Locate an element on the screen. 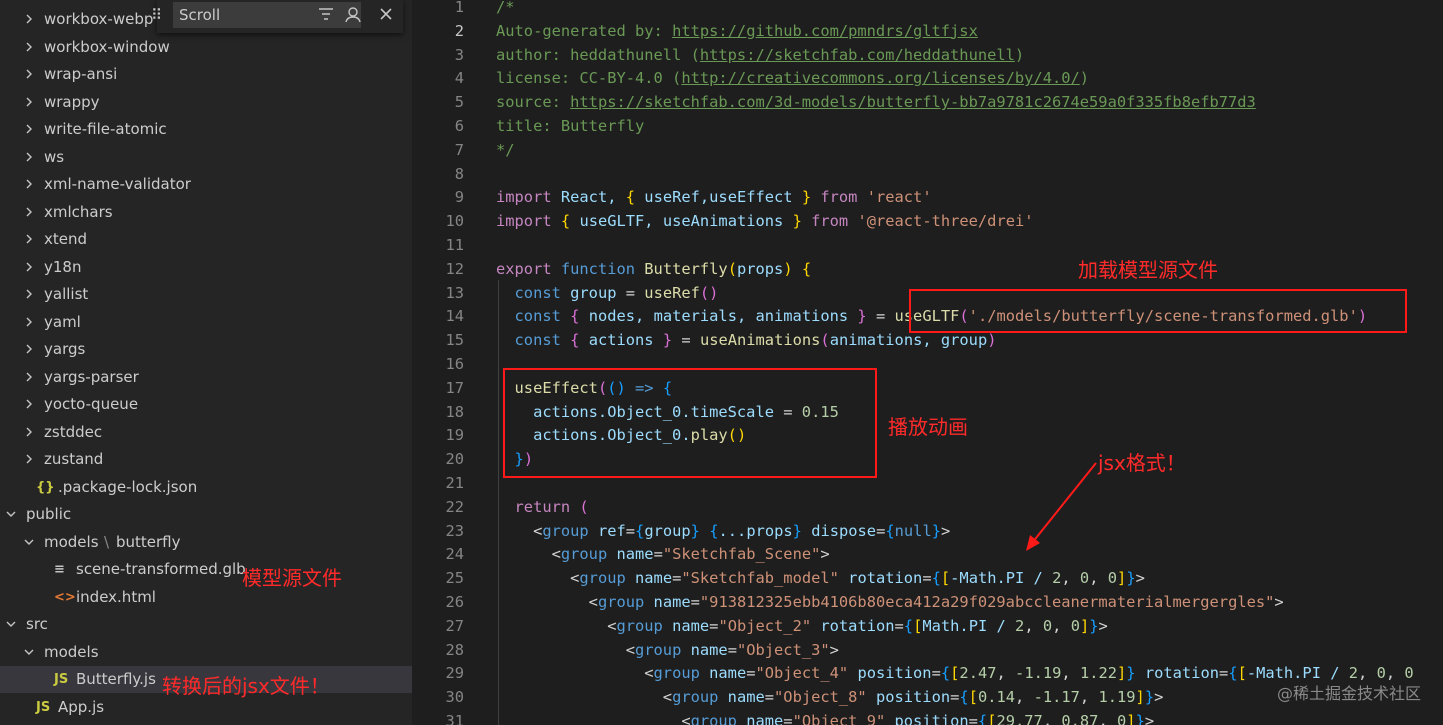 This screenshot has width=1443, height=725. tree-folder: xmlchars is located at coordinates (206, 212).